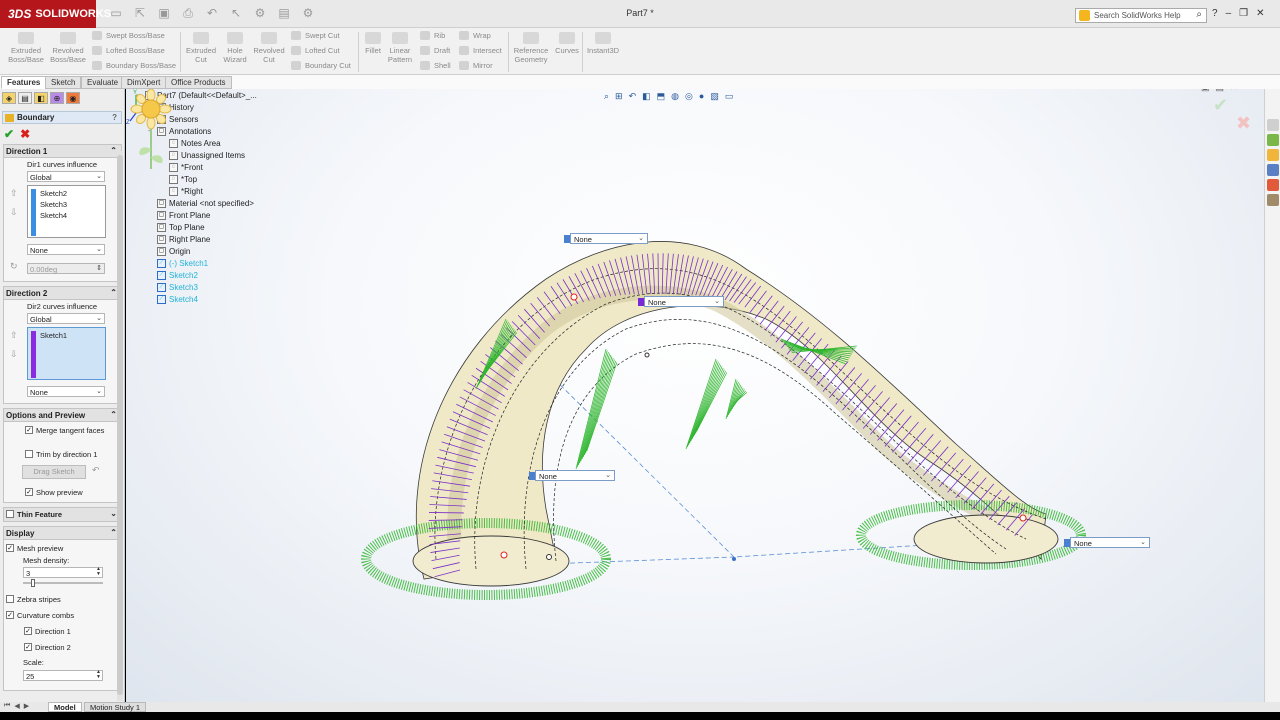  Describe the element at coordinates (201, 48) in the screenshot. I see `extruded-cut-button: Extruded Cut` at that location.